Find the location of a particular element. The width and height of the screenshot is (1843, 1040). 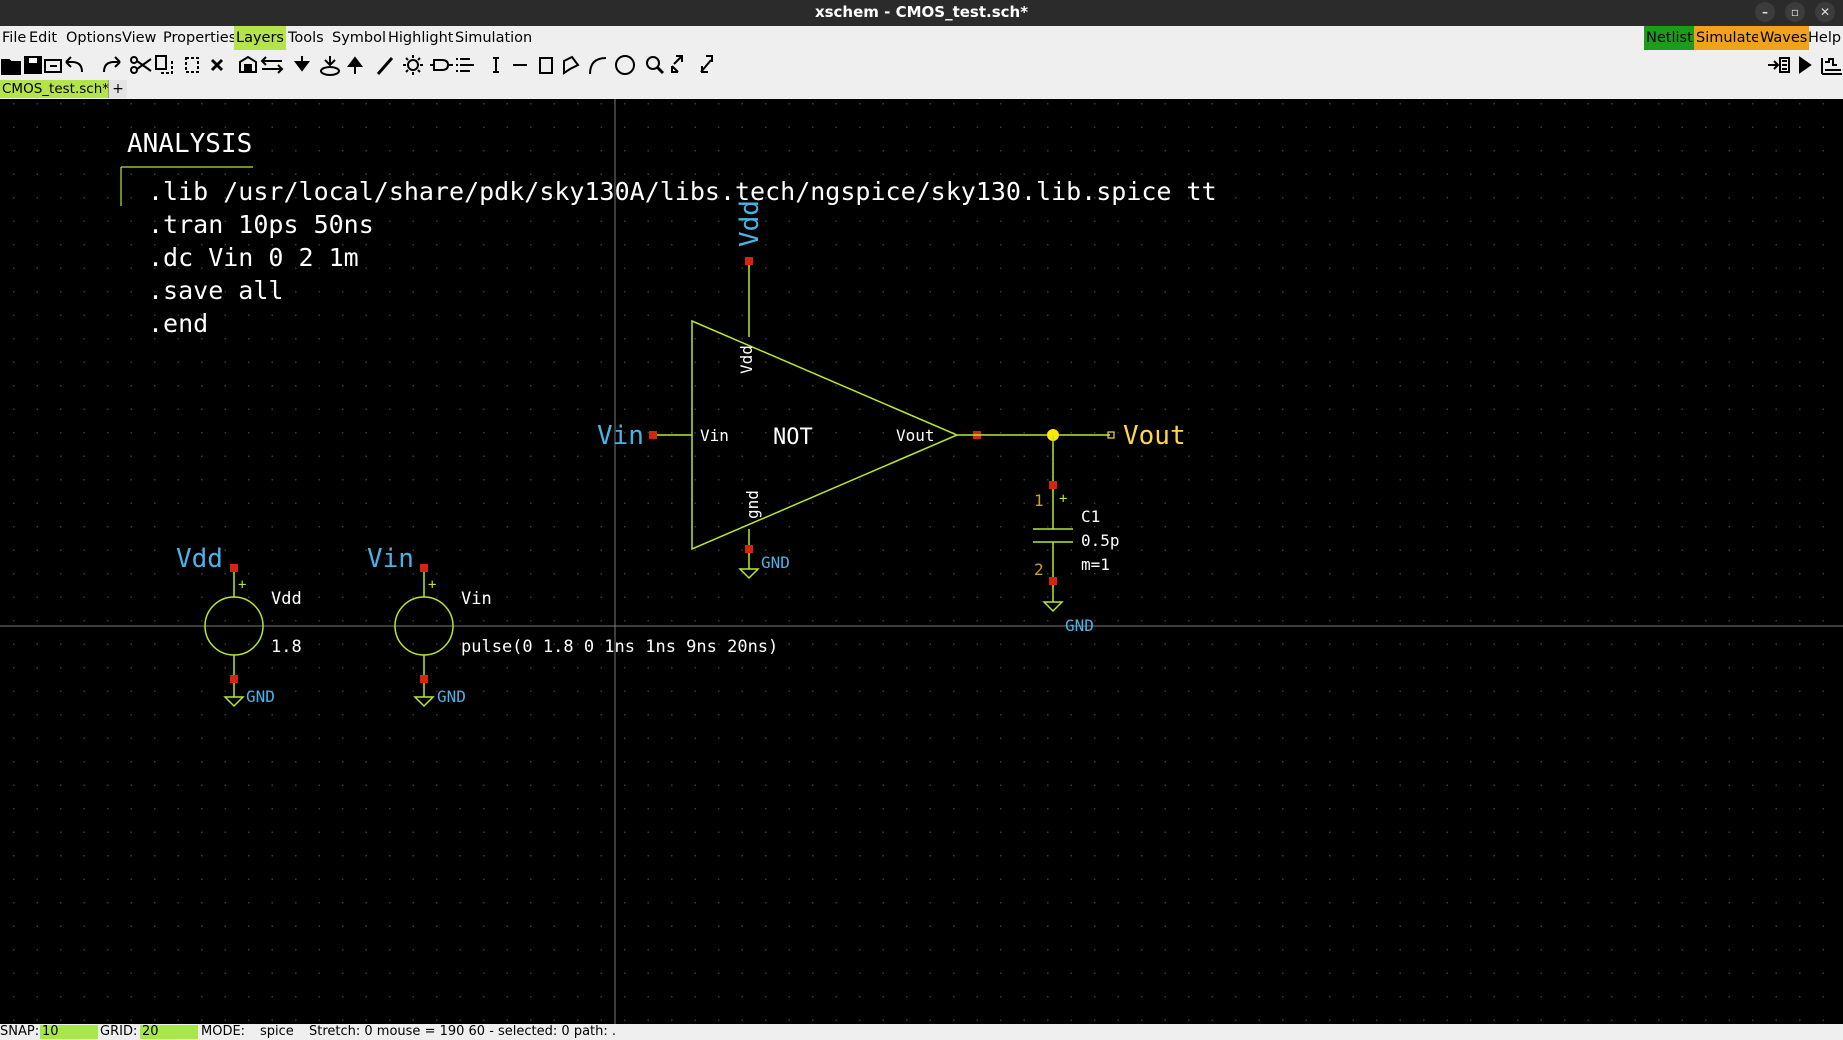

redo-icon is located at coordinates (112, 64).